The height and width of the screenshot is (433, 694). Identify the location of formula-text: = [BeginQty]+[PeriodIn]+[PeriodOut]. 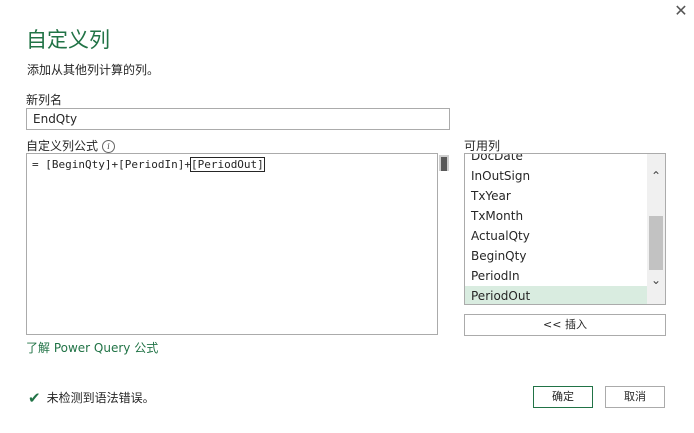
(148, 164).